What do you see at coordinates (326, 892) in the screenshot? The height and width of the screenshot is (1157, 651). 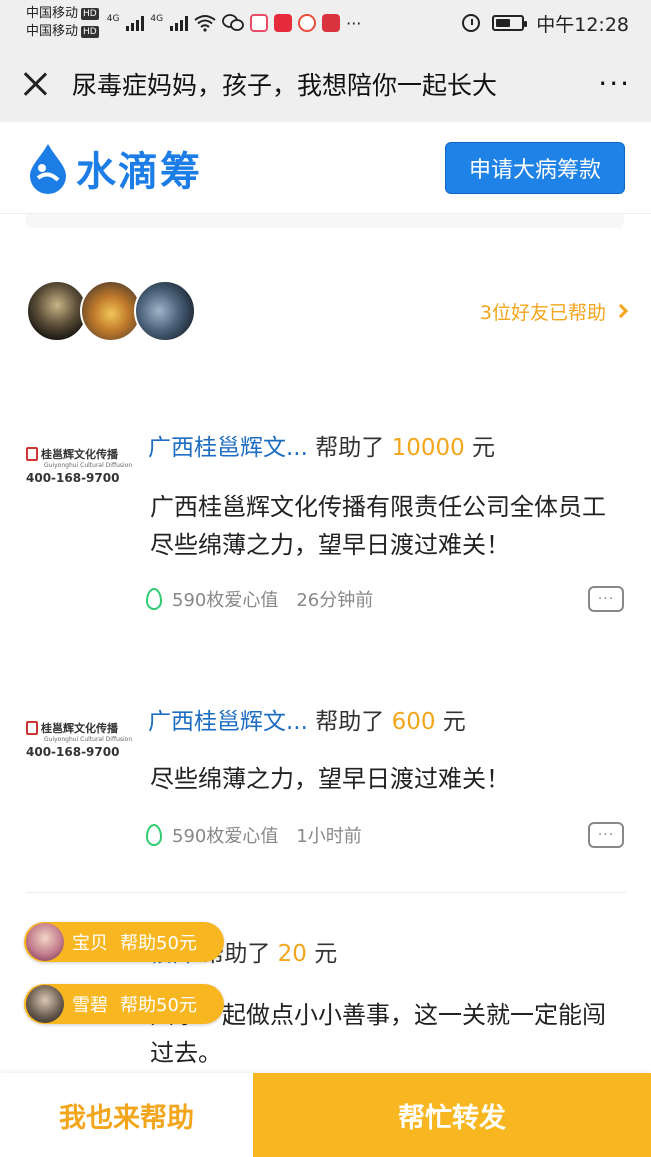 I see `list-divider` at bounding box center [326, 892].